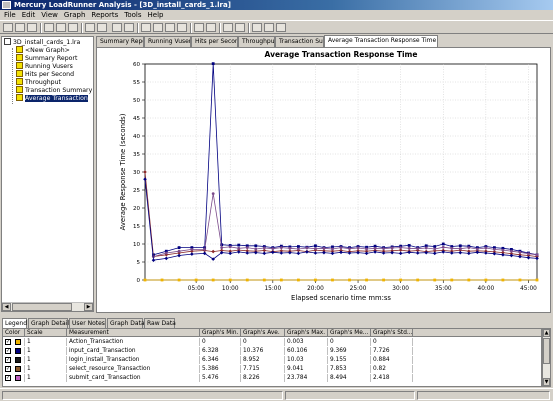 This screenshot has width=553, height=401. Describe the element at coordinates (263, 333) in the screenshot. I see `header-ave: Graph's Ave.` at that location.